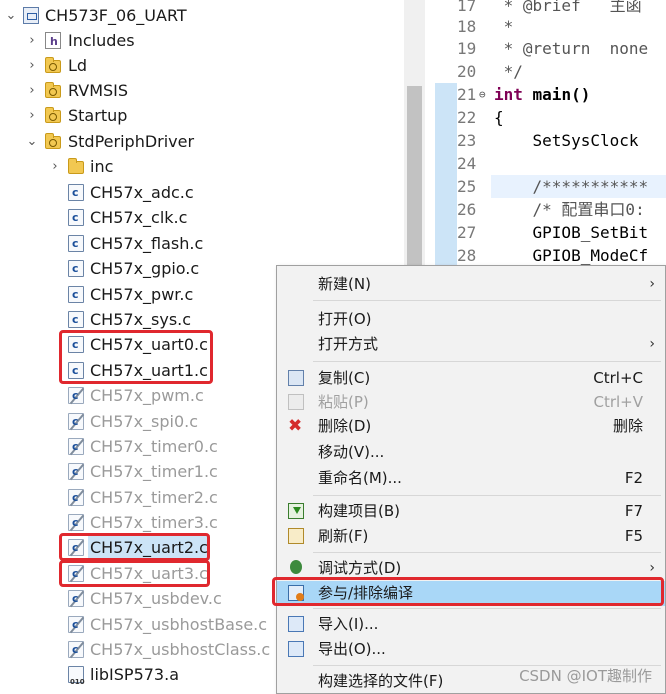 Image resolution: width=666 pixels, height=694 pixels. I want to click on line-number: 26, so click(467, 209).